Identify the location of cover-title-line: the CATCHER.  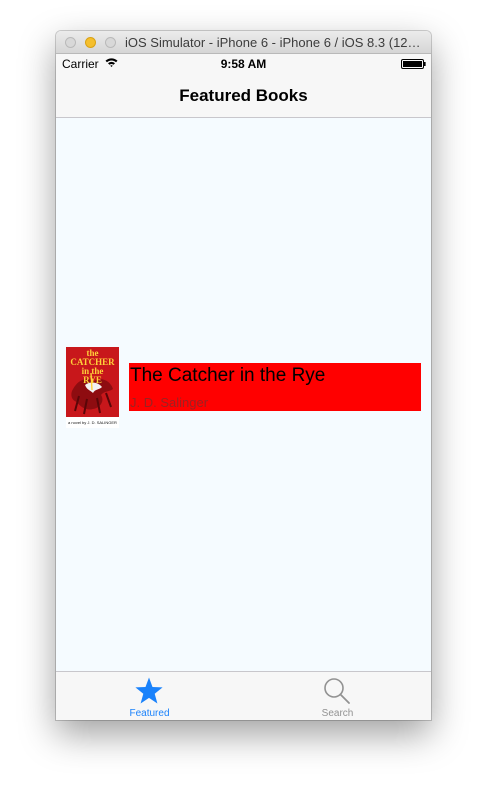
(92, 357).